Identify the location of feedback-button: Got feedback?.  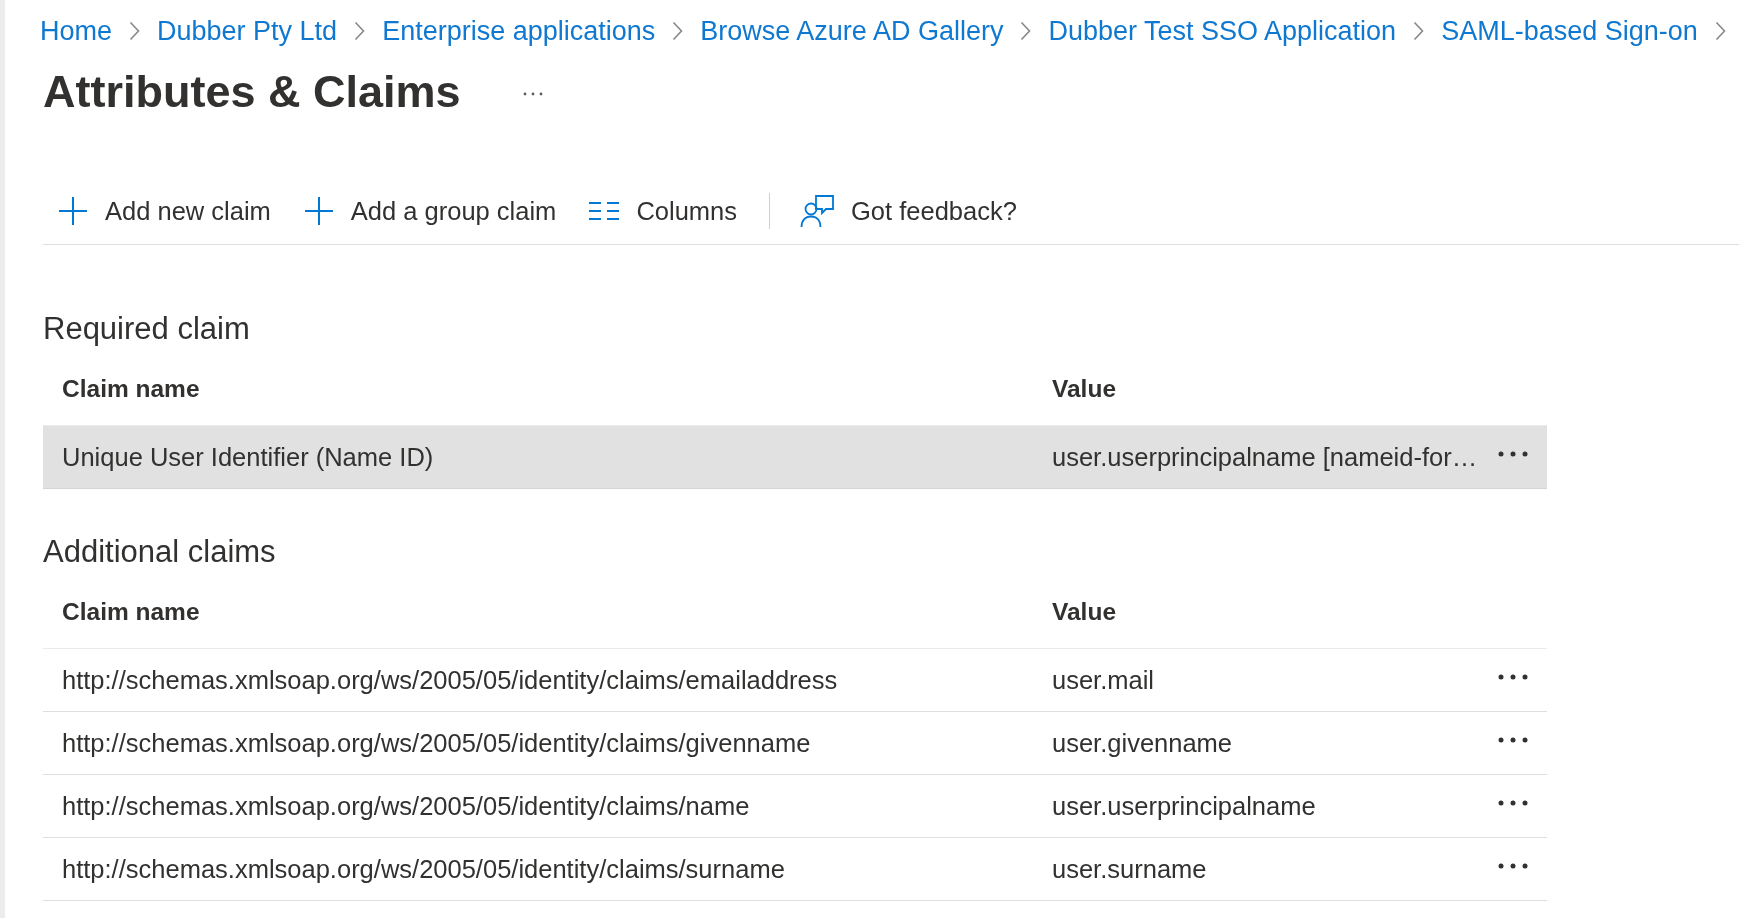
(908, 211).